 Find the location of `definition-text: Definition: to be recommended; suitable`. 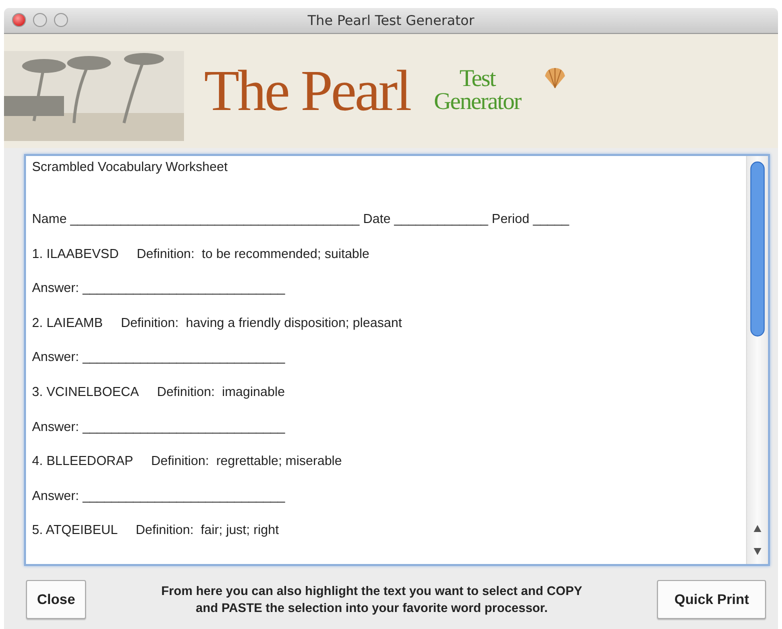

definition-text: Definition: to be recommended; suitable is located at coordinates (253, 253).